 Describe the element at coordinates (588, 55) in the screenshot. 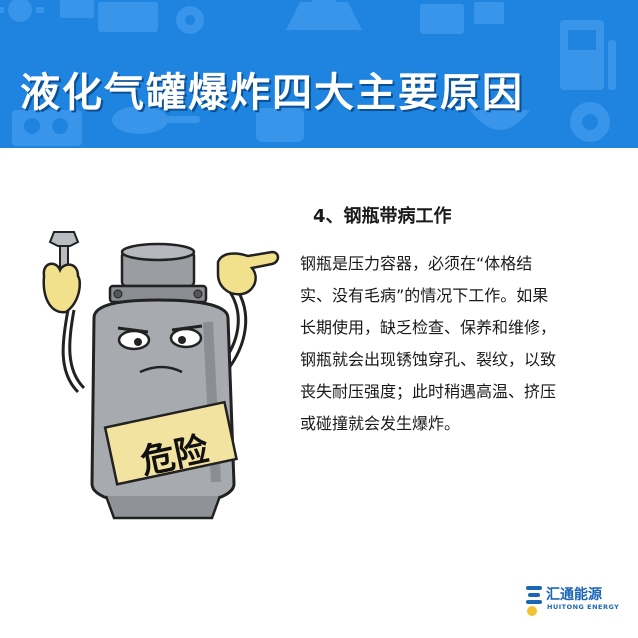

I see `fuel-pump-icon` at that location.